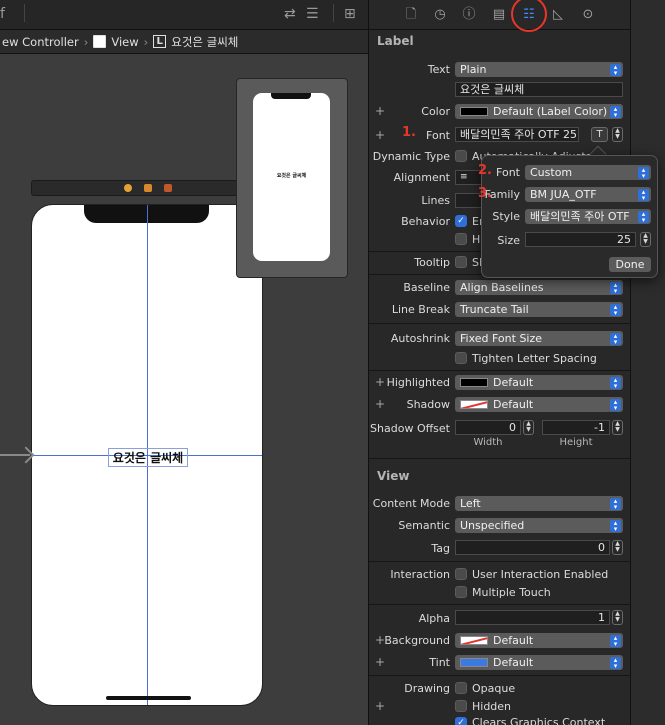 Image resolution: width=665 pixels, height=725 pixels. Describe the element at coordinates (558, 15) in the screenshot. I see `size-inspector-icon: ◺` at that location.